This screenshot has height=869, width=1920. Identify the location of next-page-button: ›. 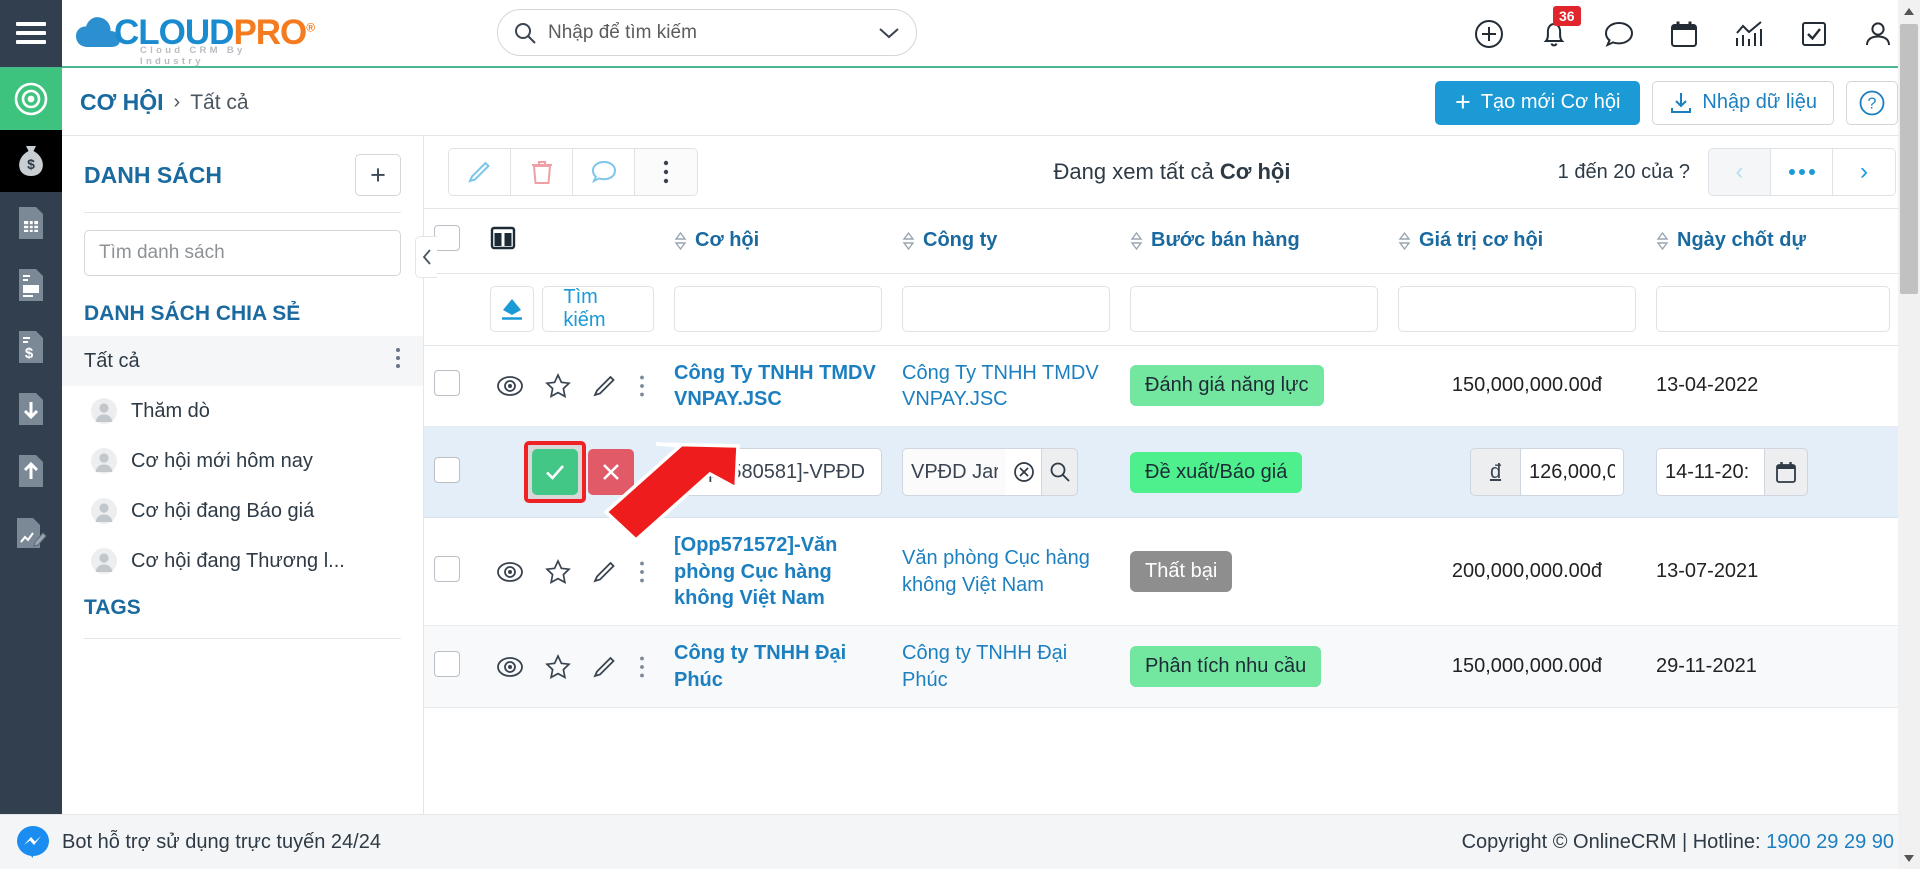
(1864, 172).